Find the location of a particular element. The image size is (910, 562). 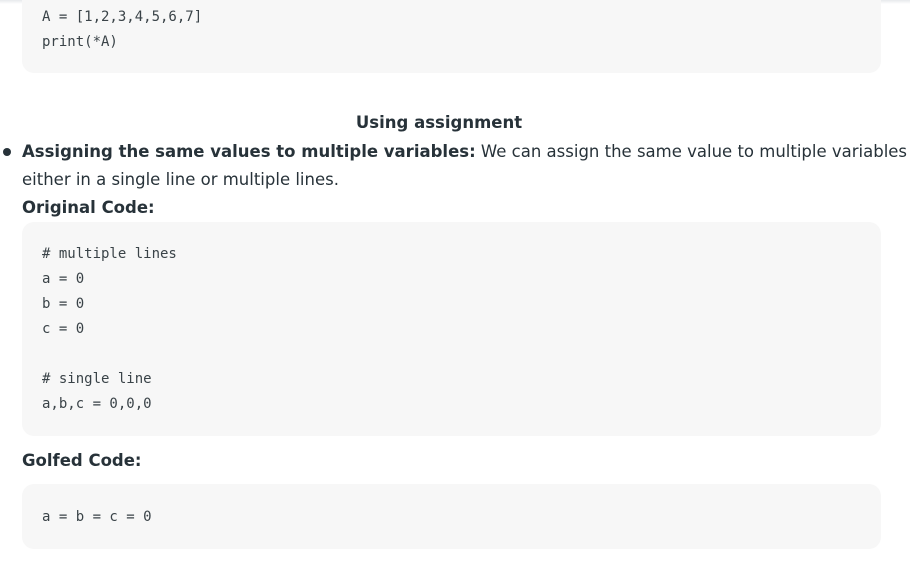

code-line: b = 0 is located at coordinates (63, 304).